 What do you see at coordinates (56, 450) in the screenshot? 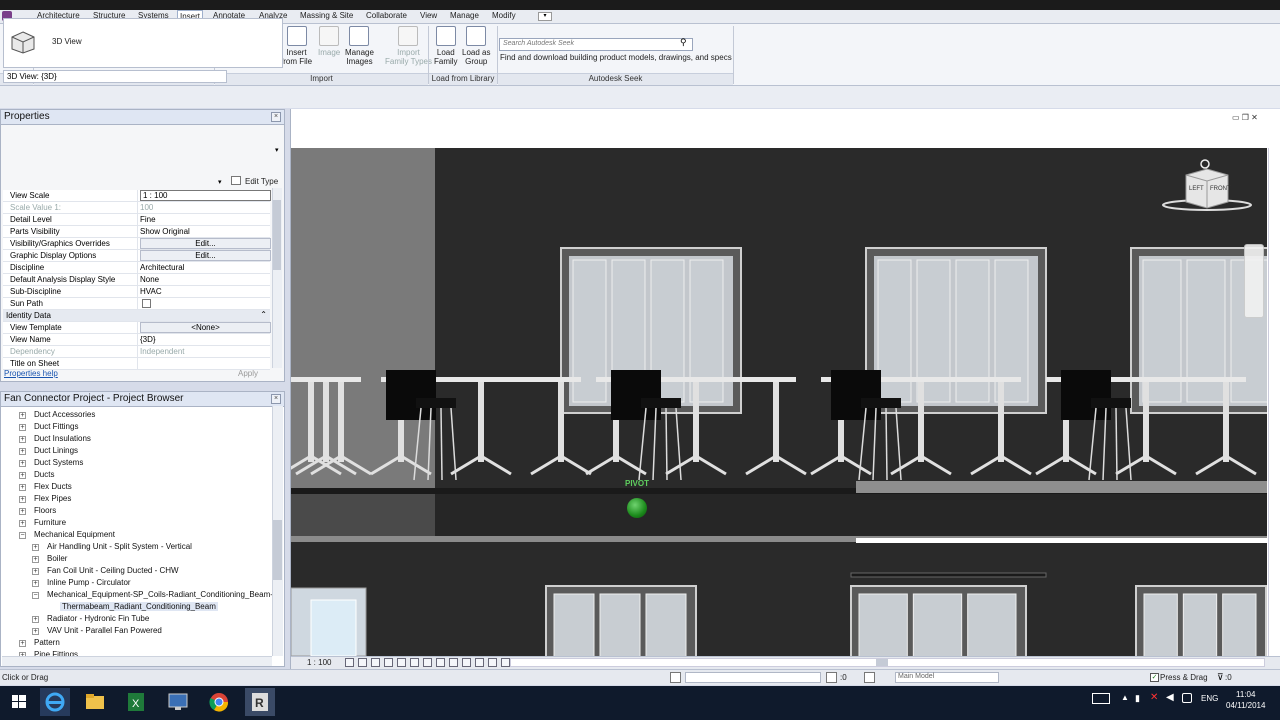
I see `tree-item: Duct Linings` at bounding box center [56, 450].